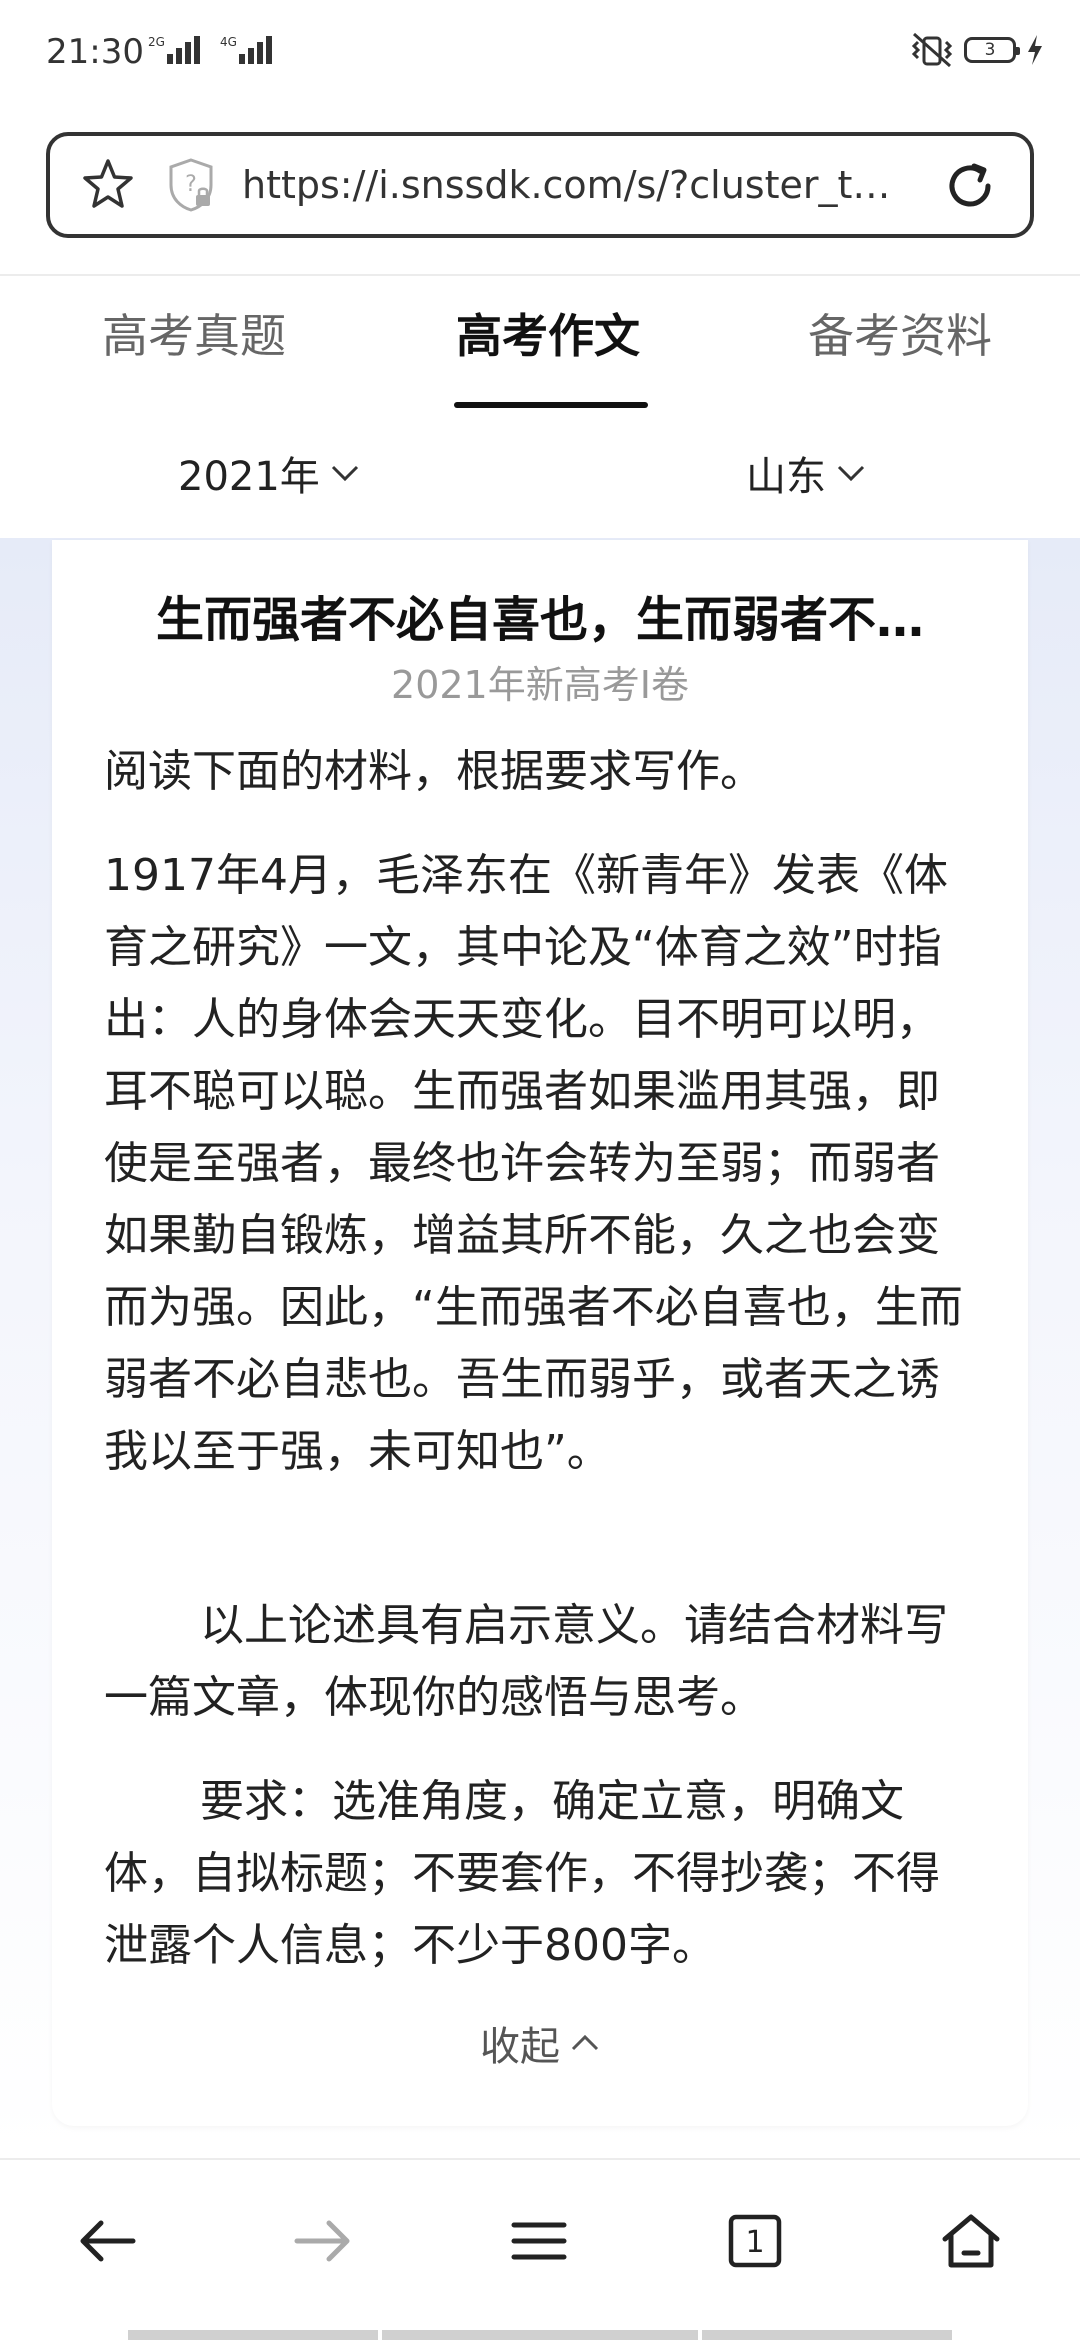 The width and height of the screenshot is (1080, 2340). What do you see at coordinates (551, 405) in the screenshot?
I see `active-tab-indicator` at bounding box center [551, 405].